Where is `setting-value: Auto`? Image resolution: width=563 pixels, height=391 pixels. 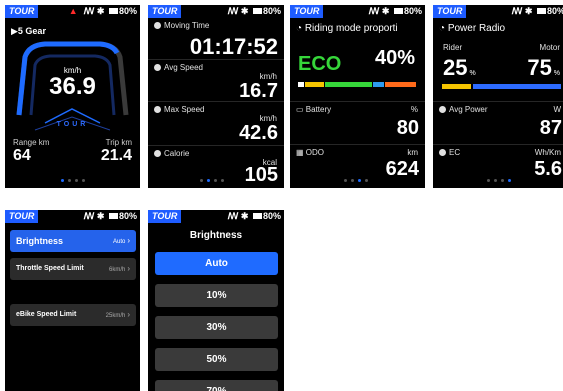 setting-value: Auto is located at coordinates (119, 242).